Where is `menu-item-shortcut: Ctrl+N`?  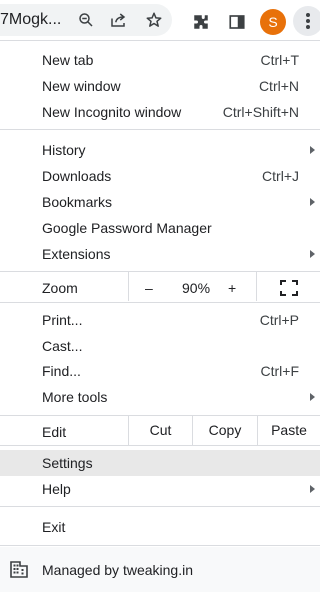 menu-item-shortcut: Ctrl+N is located at coordinates (278, 86).